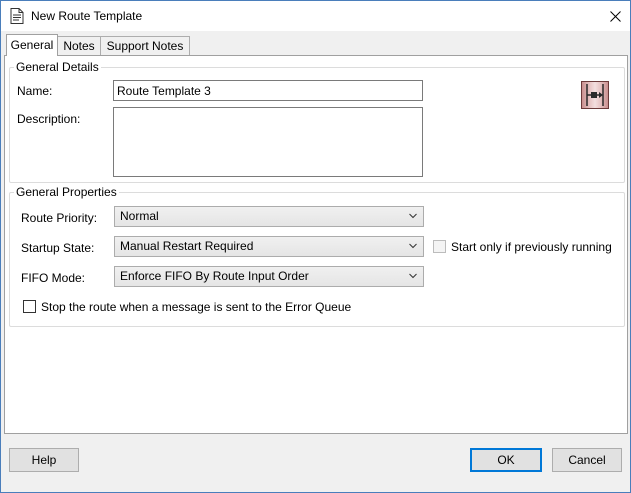 The width and height of the screenshot is (631, 493). What do you see at coordinates (66, 192) in the screenshot?
I see `group-title: General Properties` at bounding box center [66, 192].